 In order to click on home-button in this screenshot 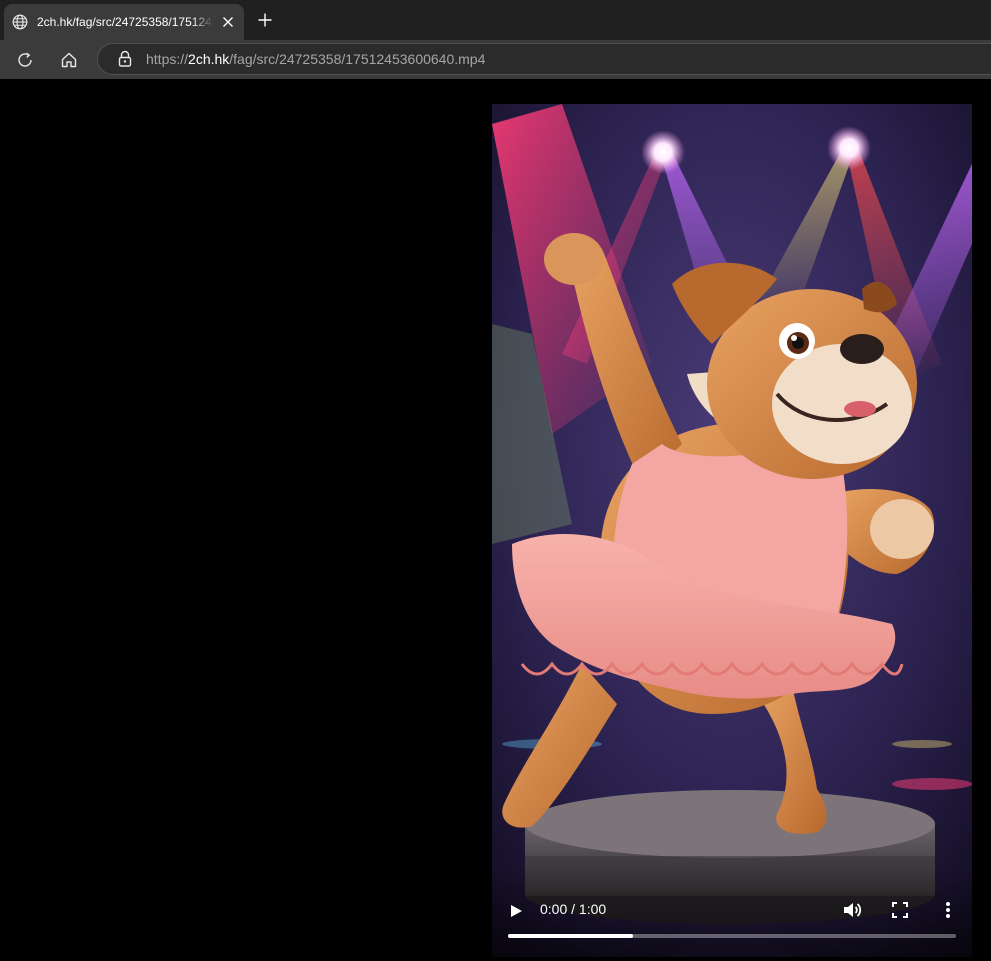, I will do `click(69, 60)`.